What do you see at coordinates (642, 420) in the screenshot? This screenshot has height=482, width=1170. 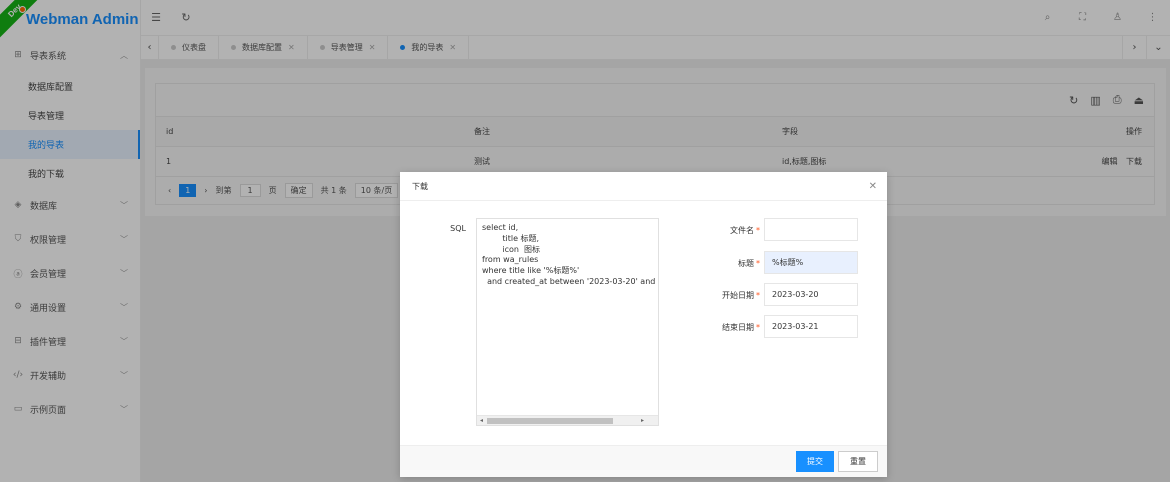 I see `scroll-right-icon: ▸` at bounding box center [642, 420].